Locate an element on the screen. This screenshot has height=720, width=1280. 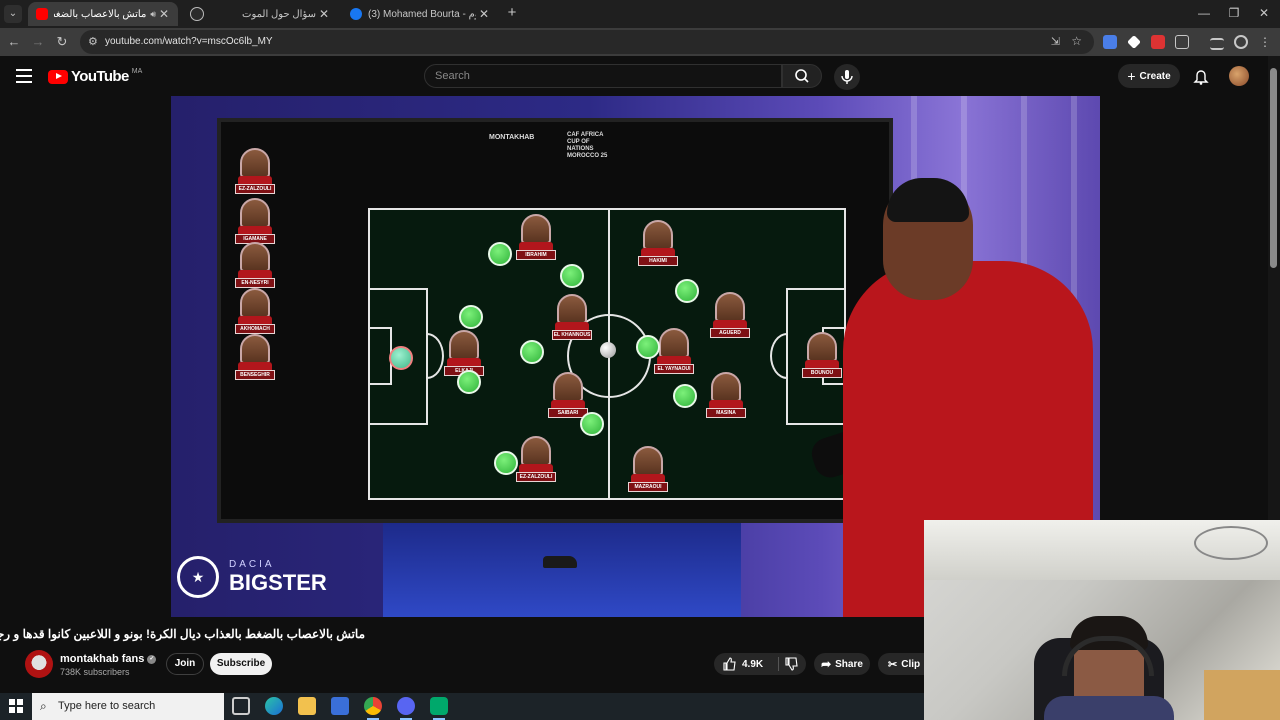
channel-name: montakhab fans is located at coordinates (102, 659).